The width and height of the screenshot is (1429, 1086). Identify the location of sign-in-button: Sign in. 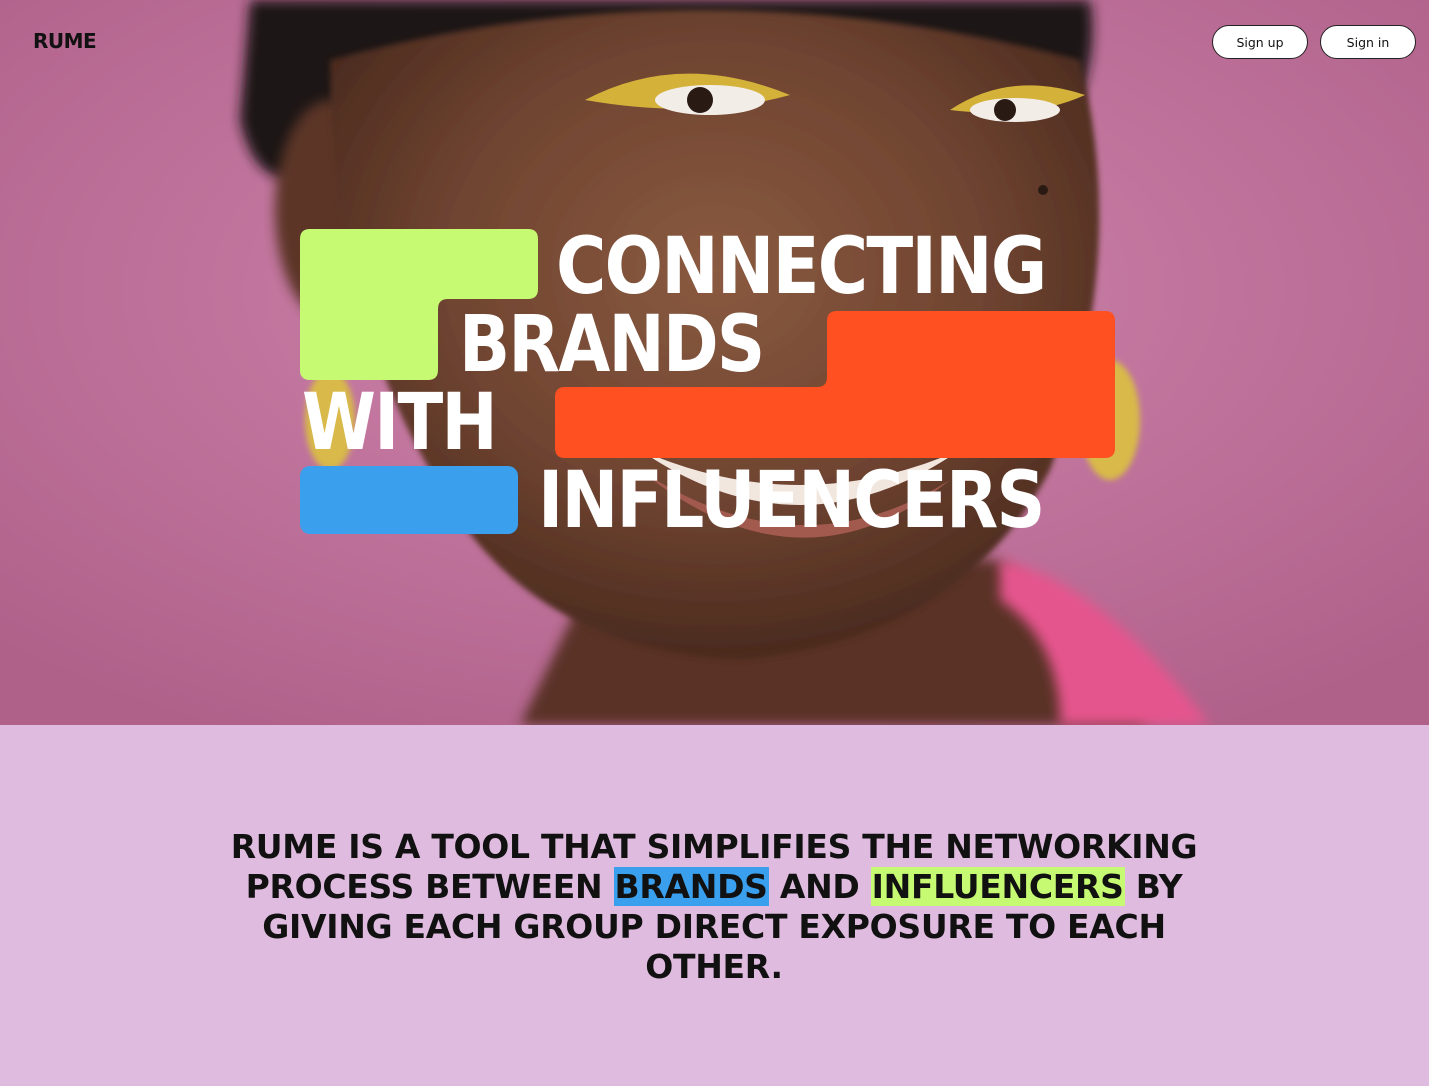
(1368, 42).